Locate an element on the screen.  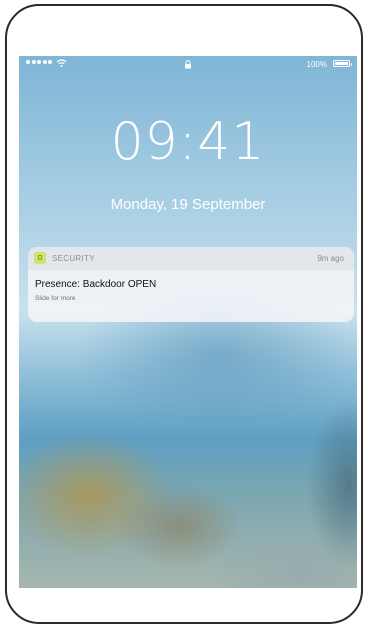
lock-icon is located at coordinates (188, 64).